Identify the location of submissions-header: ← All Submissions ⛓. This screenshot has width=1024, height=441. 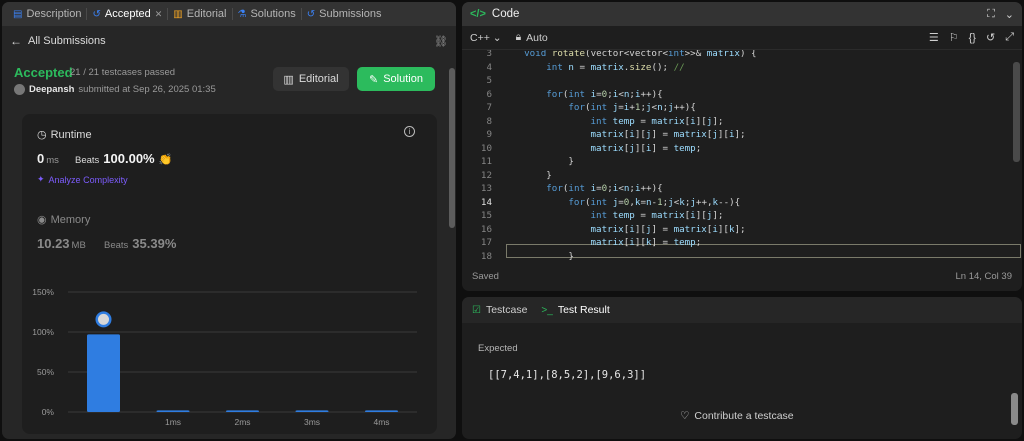
(229, 41).